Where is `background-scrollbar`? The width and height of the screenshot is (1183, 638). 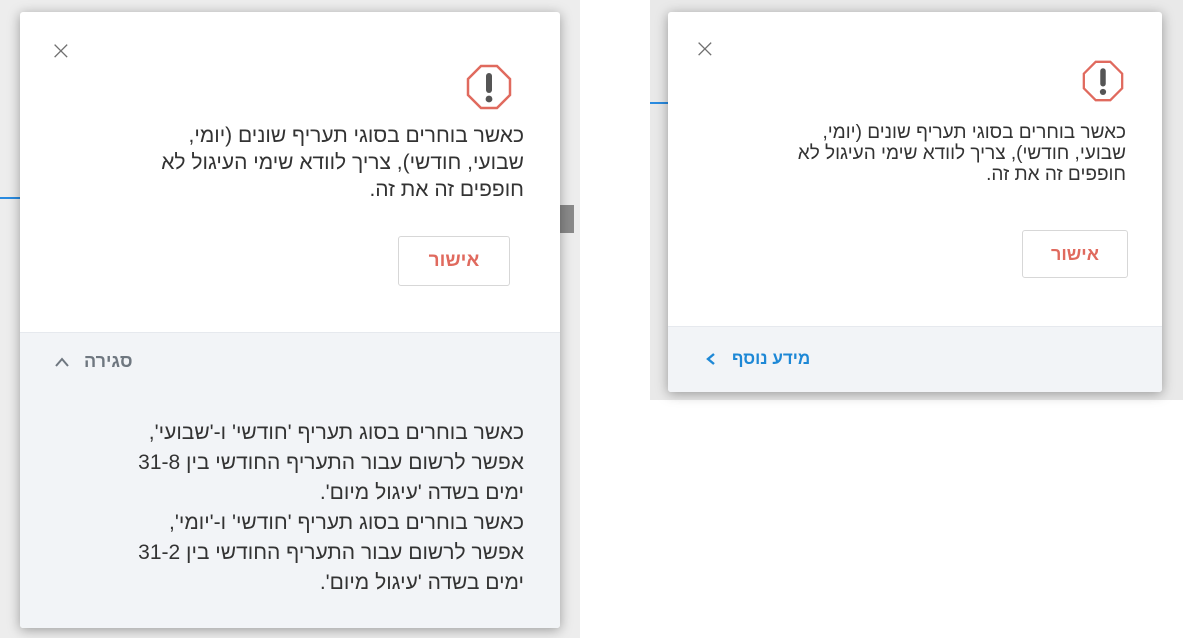 background-scrollbar is located at coordinates (567, 219).